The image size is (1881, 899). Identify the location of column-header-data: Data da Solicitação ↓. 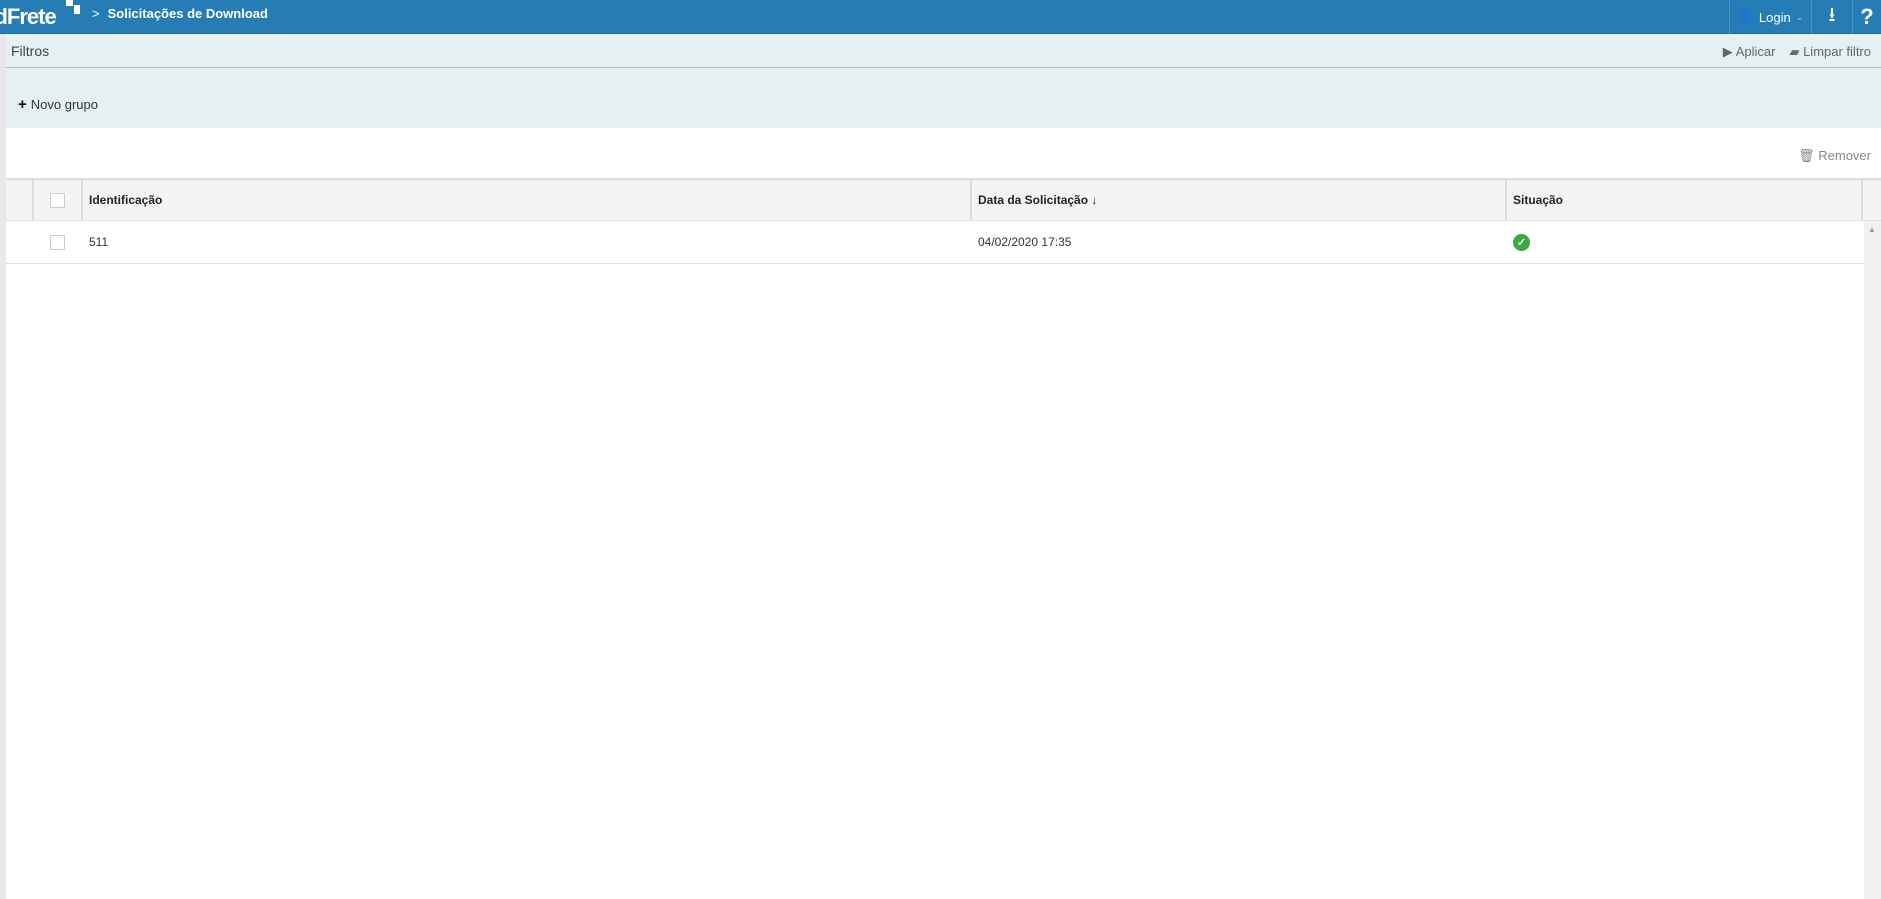
(1239, 200).